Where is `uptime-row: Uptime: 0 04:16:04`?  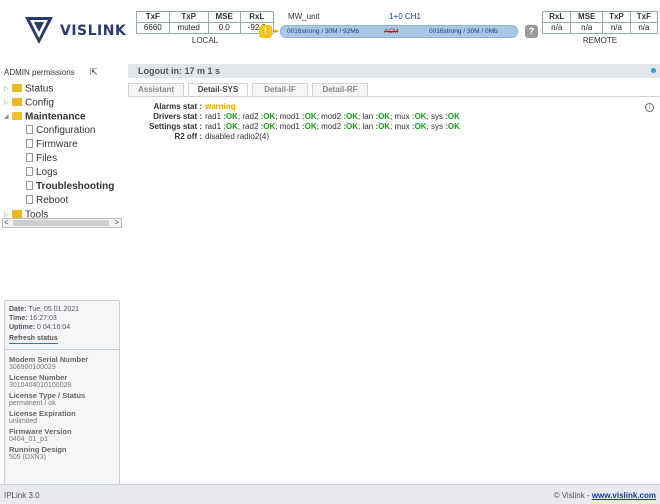
uptime-row: Uptime: 0 04:16:04 is located at coordinates (62, 327).